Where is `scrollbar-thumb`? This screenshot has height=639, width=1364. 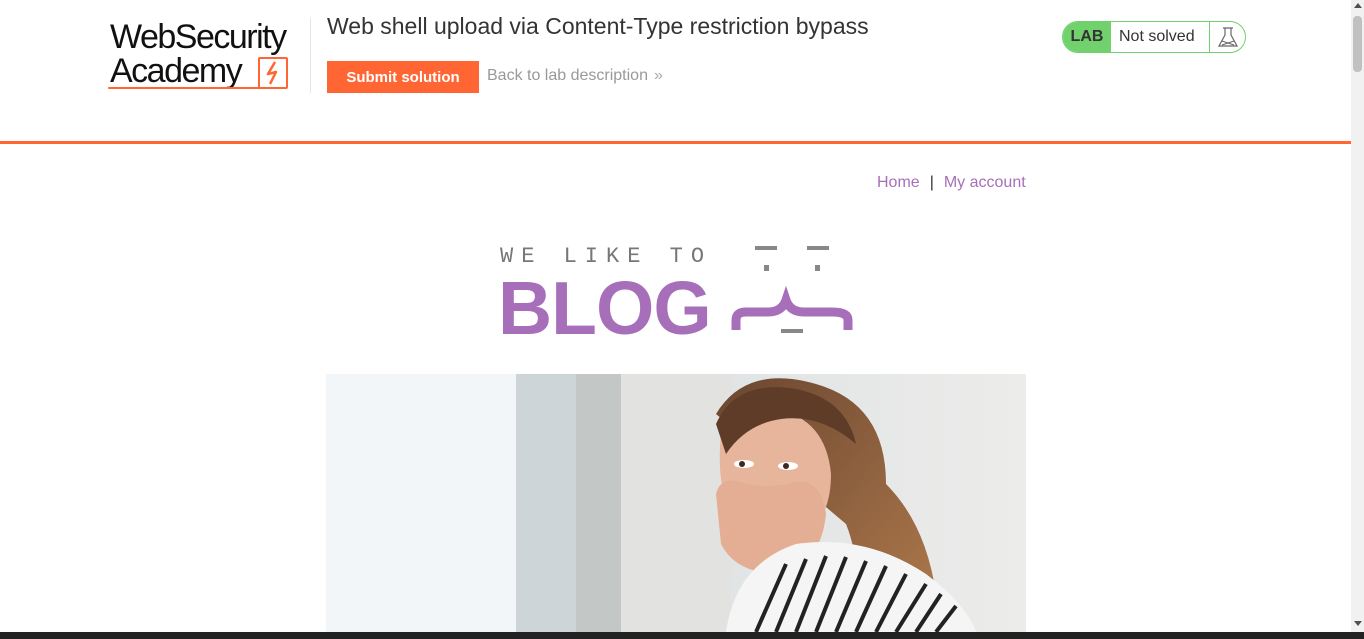 scrollbar-thumb is located at coordinates (1357, 44).